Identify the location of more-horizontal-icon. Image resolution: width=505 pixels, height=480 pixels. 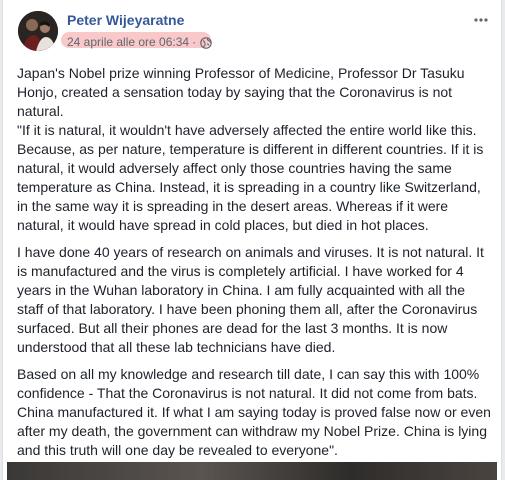
(481, 20).